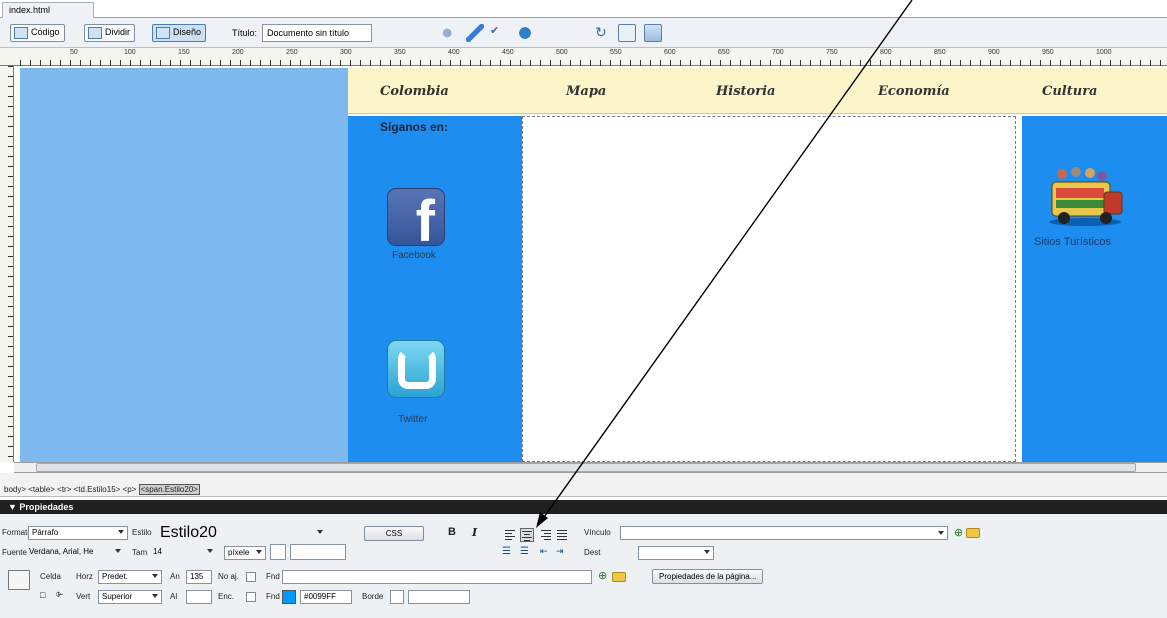 The image size is (1167, 618). I want to click on nav-historia: Historia, so click(745, 91).